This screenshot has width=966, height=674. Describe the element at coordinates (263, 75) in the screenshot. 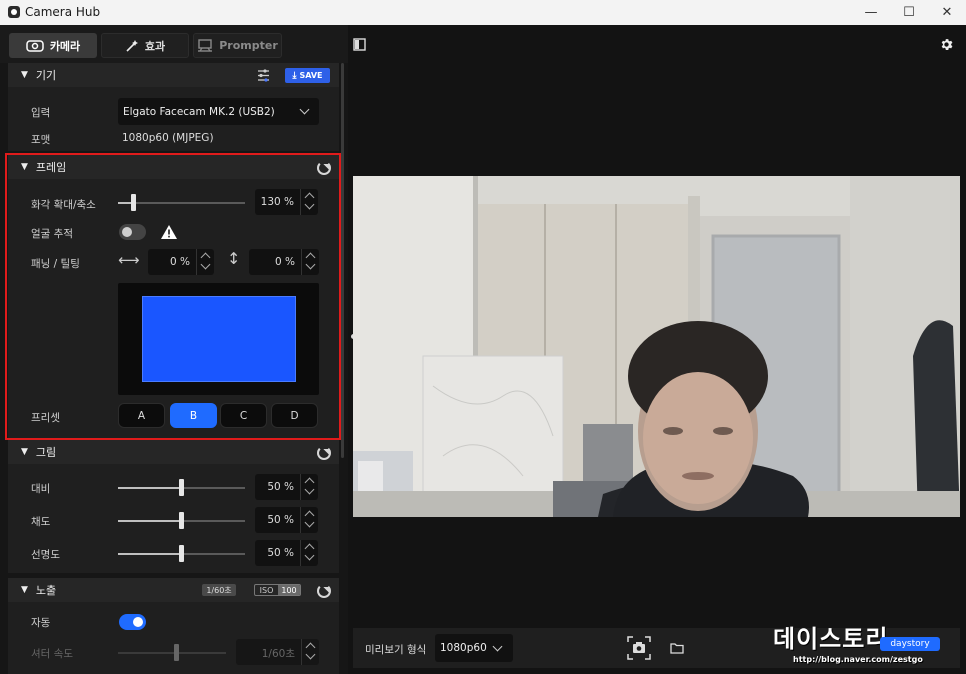

I see `adjust-sliders-icon` at that location.